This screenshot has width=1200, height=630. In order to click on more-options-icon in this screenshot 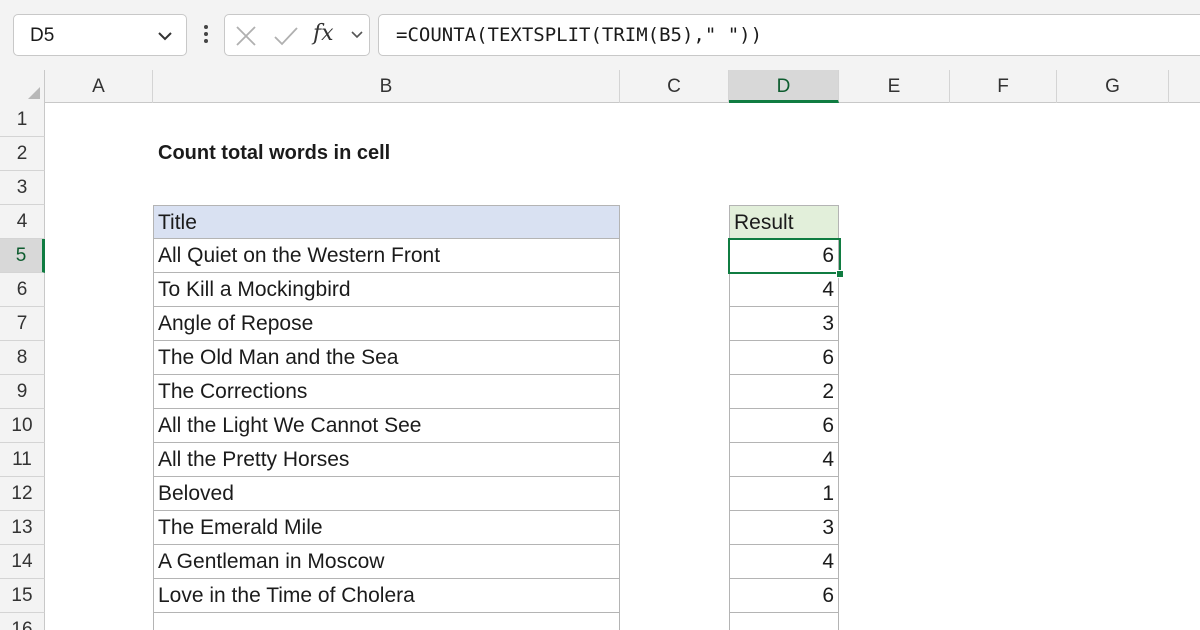, I will do `click(206, 35)`.